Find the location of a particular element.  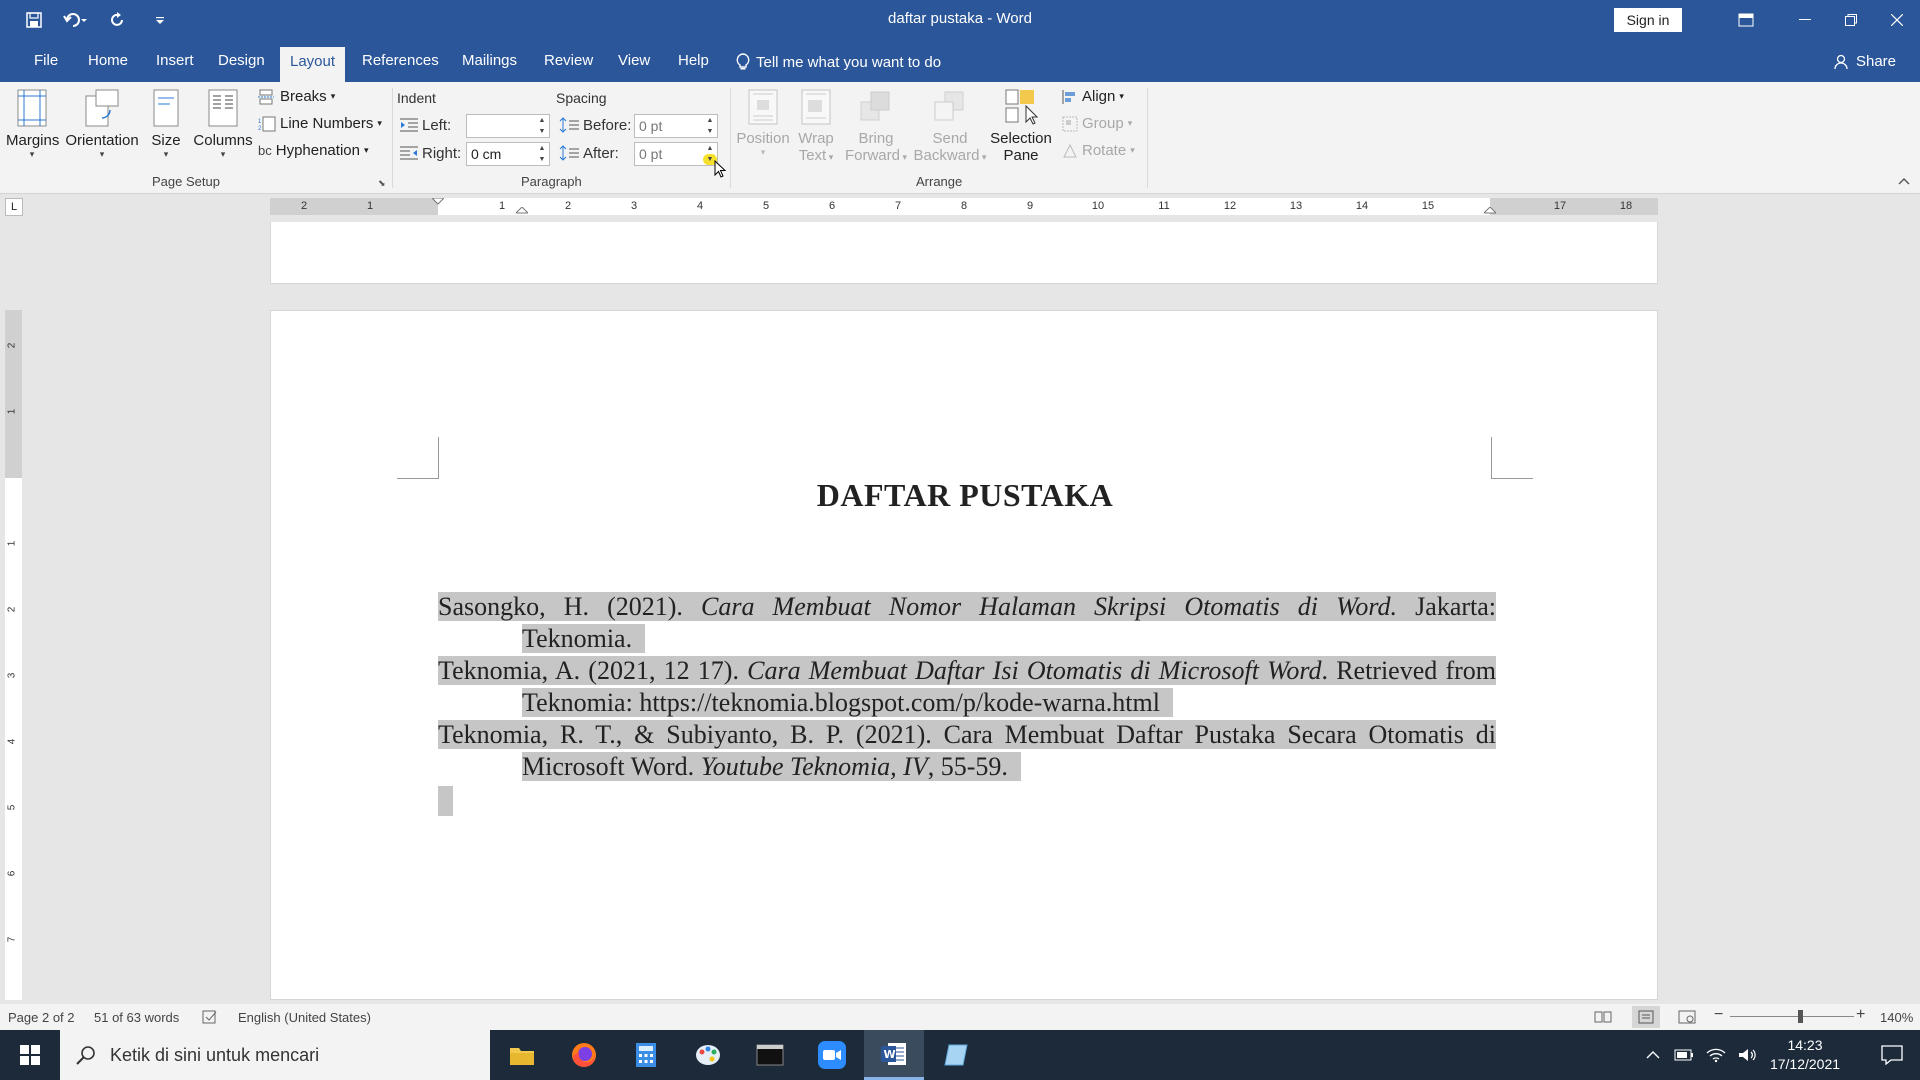

taskbar-file-explorer is located at coordinates (522, 1055).